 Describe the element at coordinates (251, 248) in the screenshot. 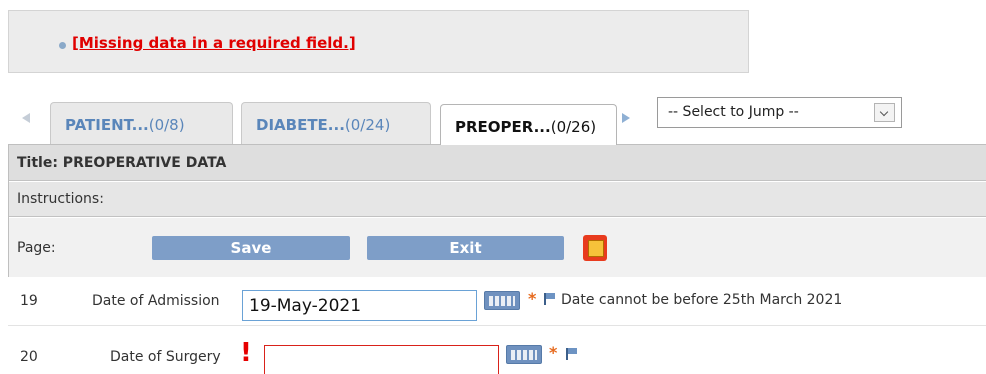

I see `save-button: Save` at that location.